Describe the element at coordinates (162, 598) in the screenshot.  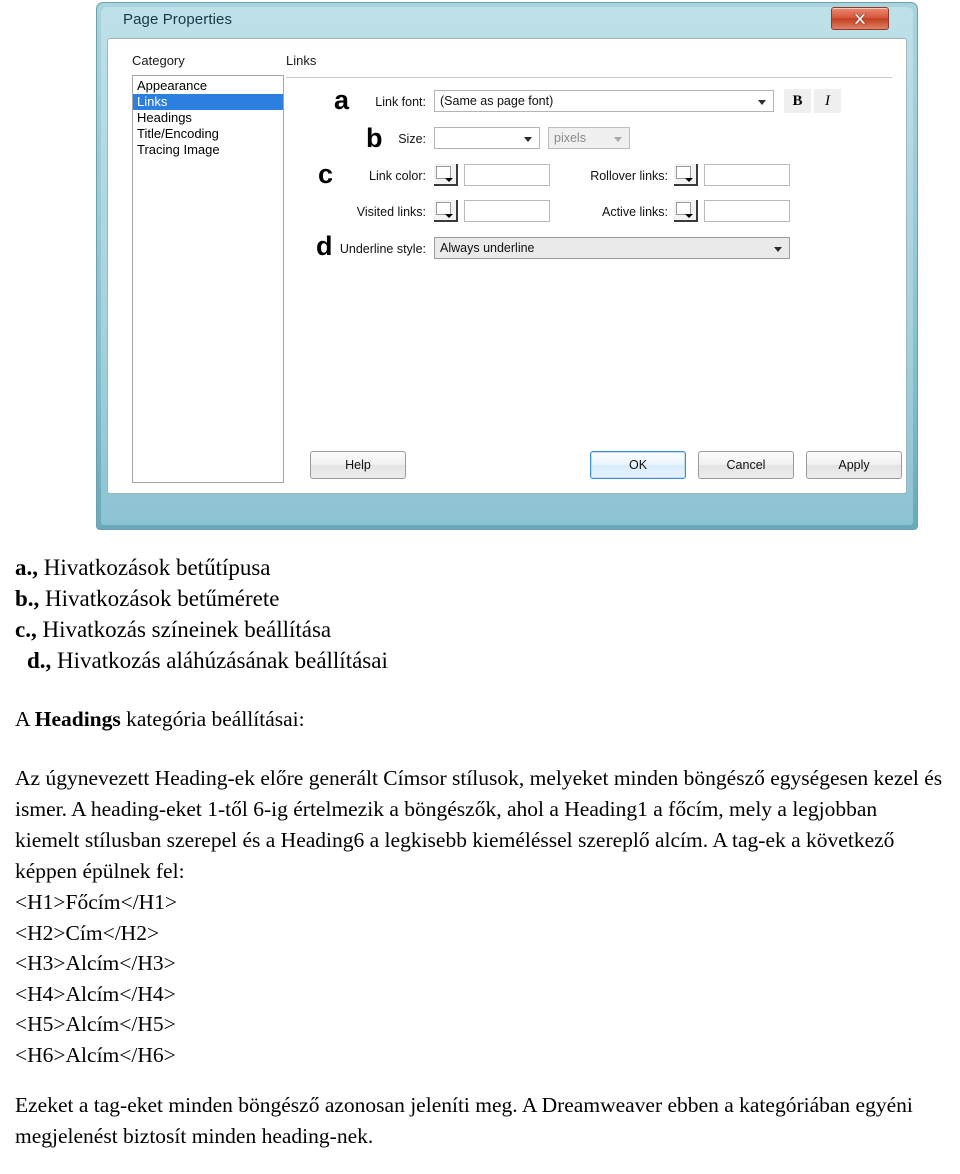
I see `legend-text-b: Hivatkozások betűmérete` at that location.